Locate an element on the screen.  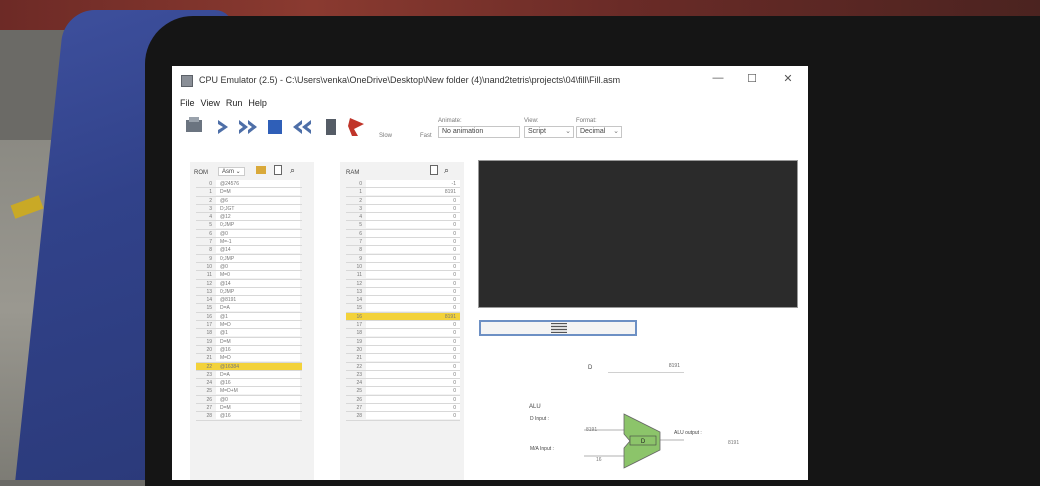
menu-run: Run is located at coordinates (234, 103).